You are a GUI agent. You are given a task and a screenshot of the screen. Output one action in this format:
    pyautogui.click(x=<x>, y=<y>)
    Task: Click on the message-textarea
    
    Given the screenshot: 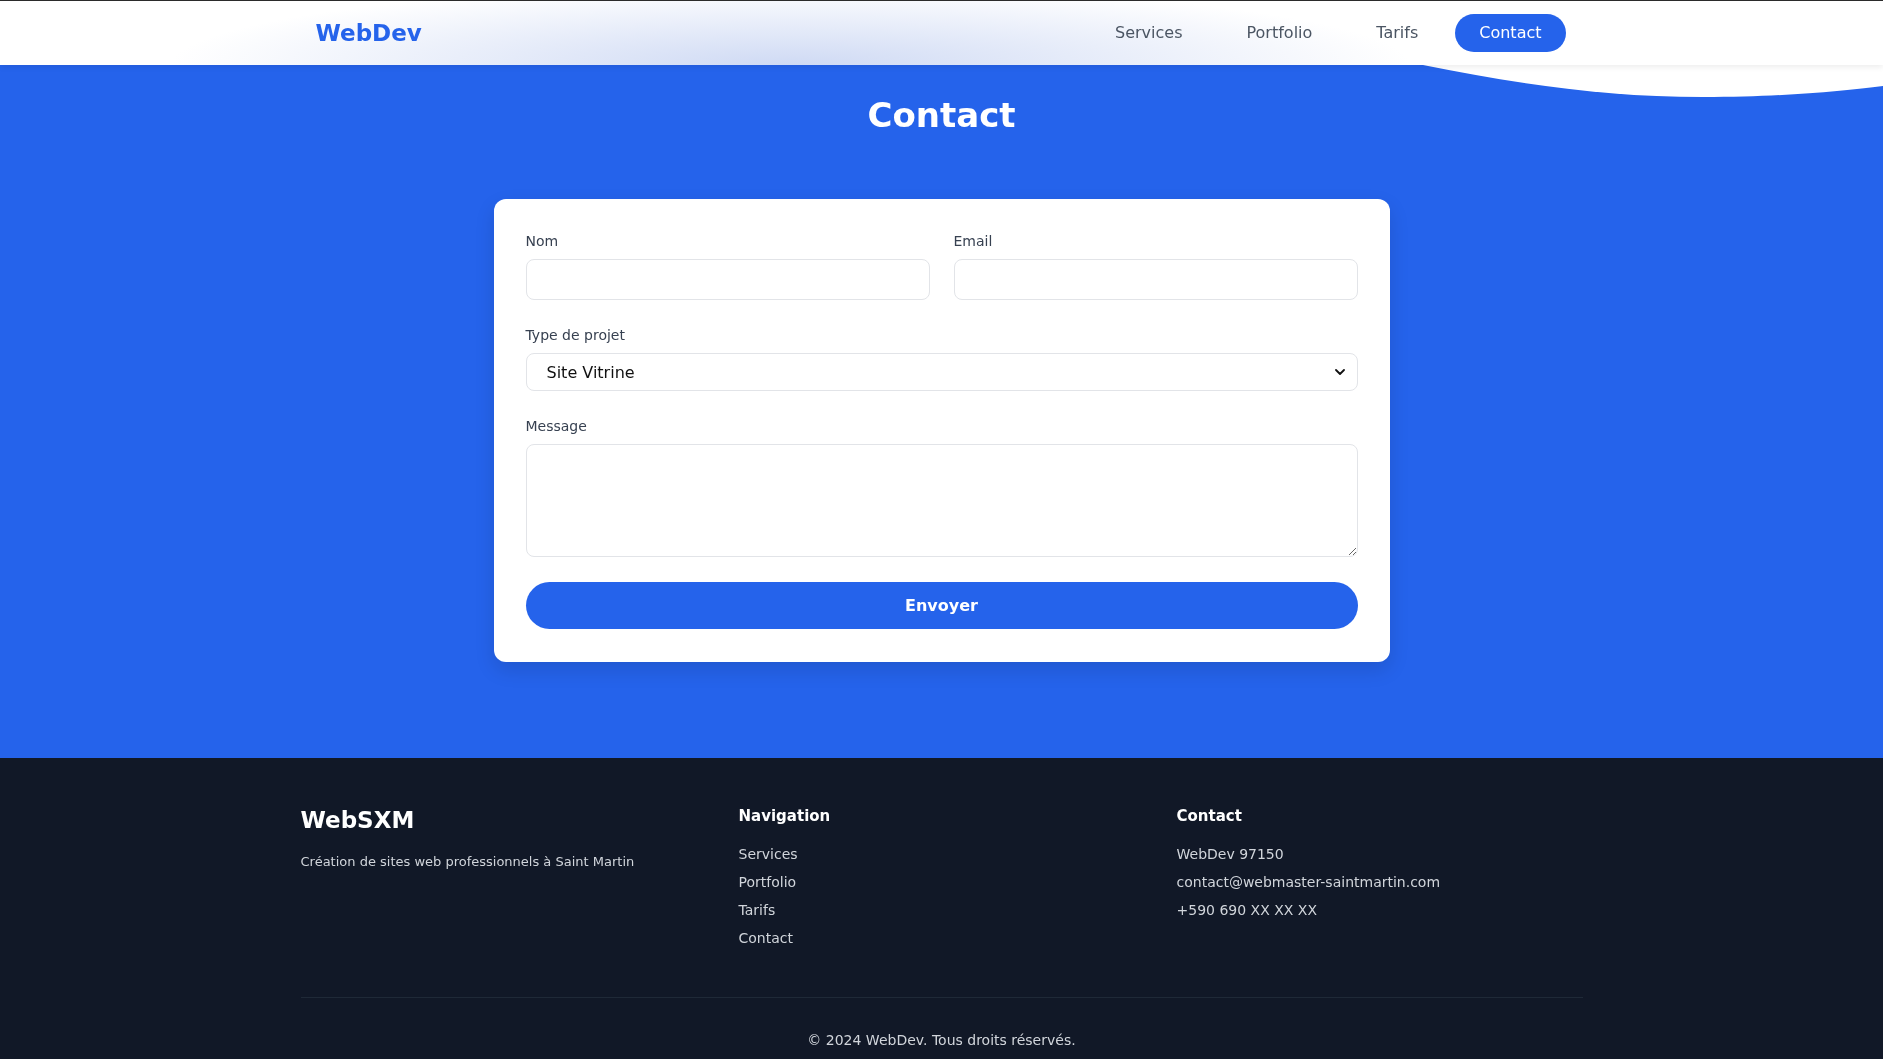 What is the action you would take?
    pyautogui.click(x=941, y=500)
    